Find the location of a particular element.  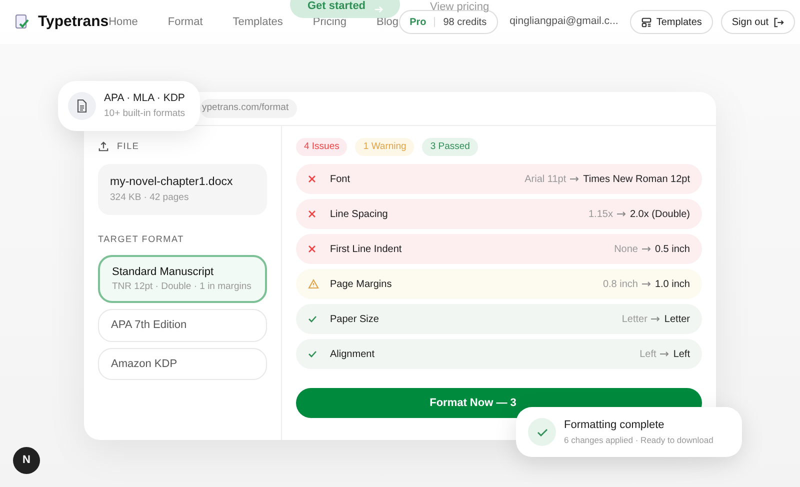

status-chip: 1 Warning is located at coordinates (384, 147).